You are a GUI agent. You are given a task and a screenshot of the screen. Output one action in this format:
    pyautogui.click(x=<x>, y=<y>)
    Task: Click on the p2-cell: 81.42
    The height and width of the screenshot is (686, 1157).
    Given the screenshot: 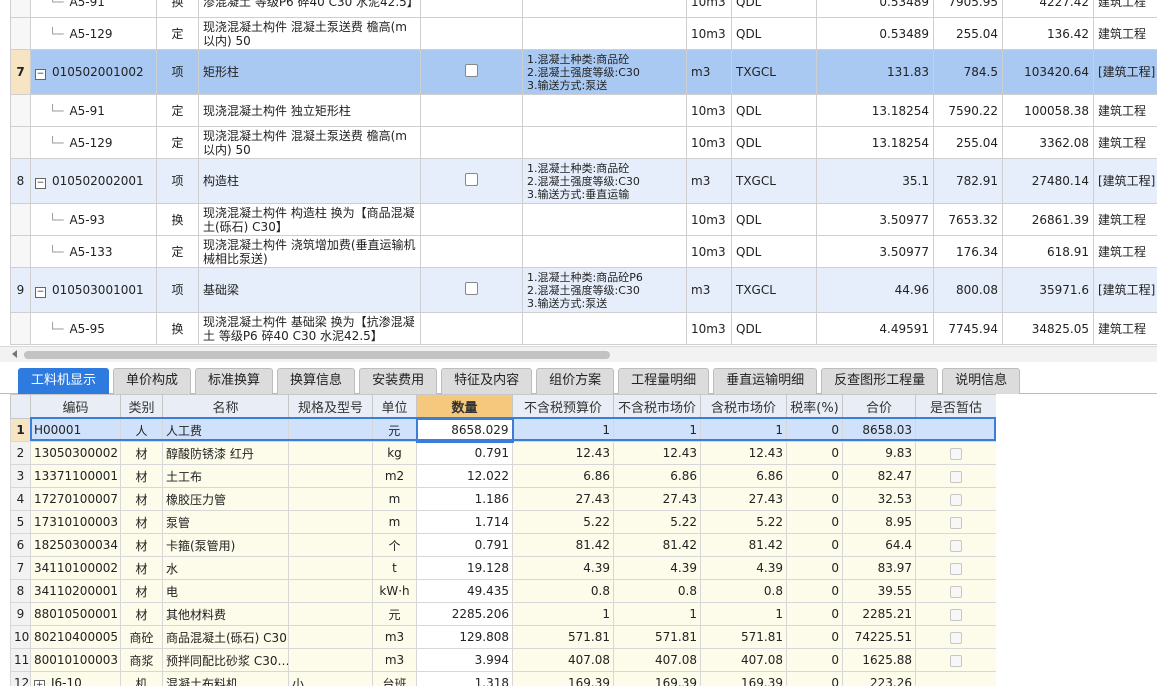 What is the action you would take?
    pyautogui.click(x=657, y=545)
    